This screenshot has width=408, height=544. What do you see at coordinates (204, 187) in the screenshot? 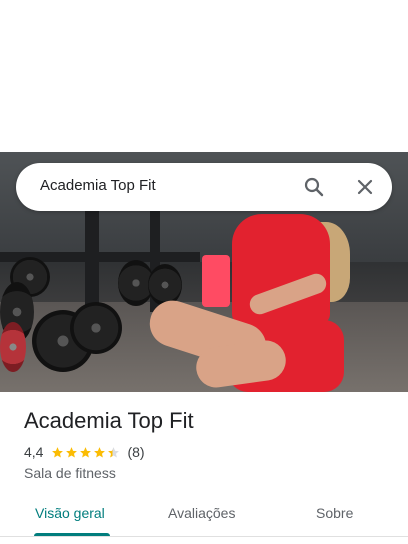
I see `search-bar: Academia Top Fit` at bounding box center [204, 187].